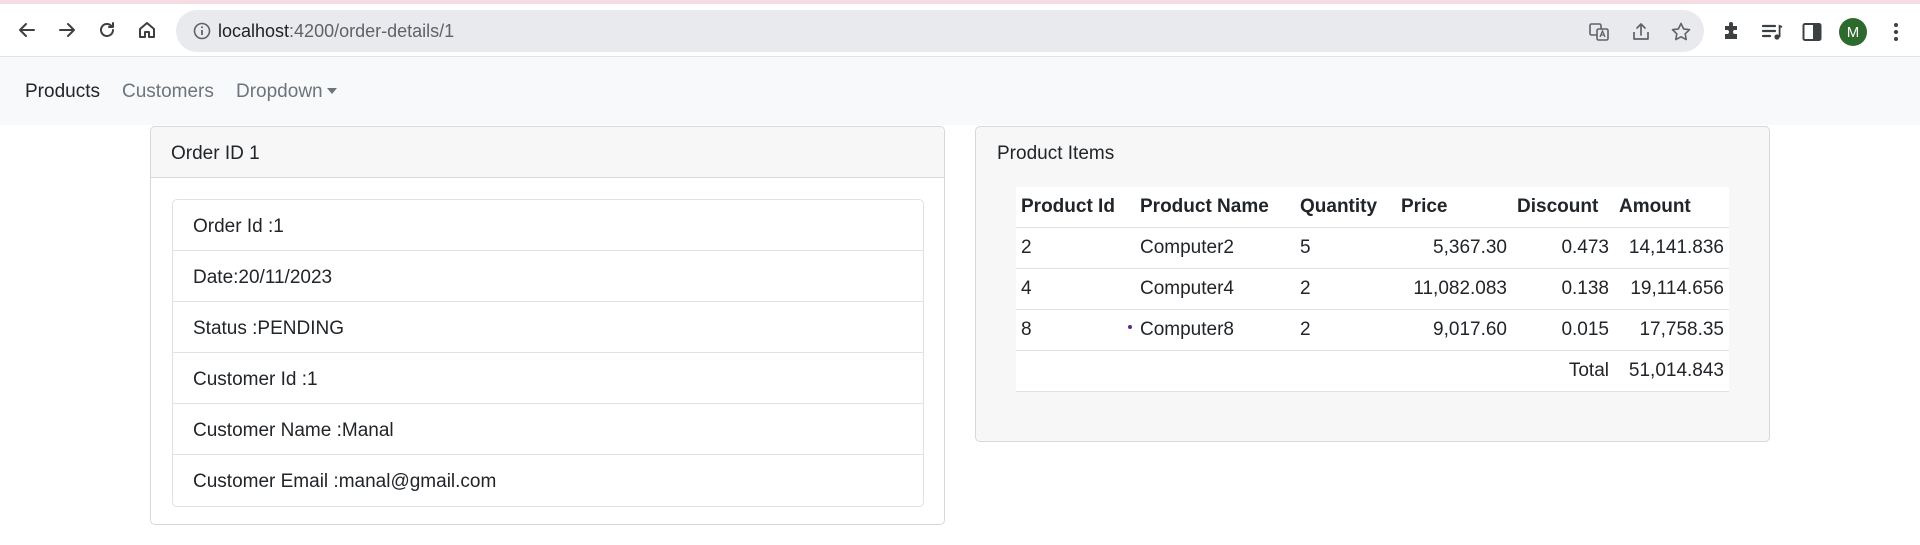 The image size is (1920, 545). Describe the element at coordinates (1599, 32) in the screenshot. I see `translate-icon` at that location.